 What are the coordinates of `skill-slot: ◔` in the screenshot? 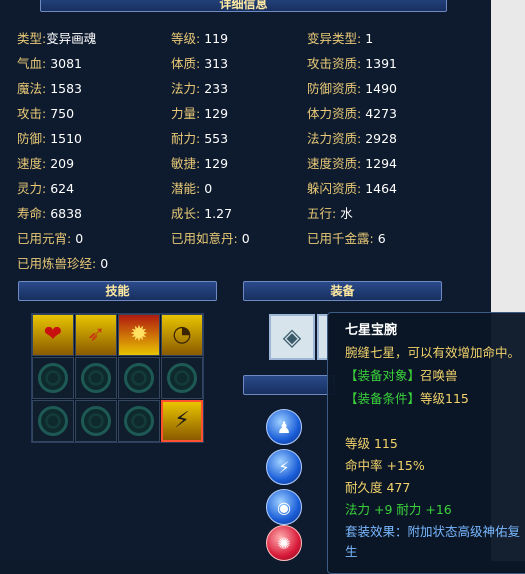 It's located at (182, 335).